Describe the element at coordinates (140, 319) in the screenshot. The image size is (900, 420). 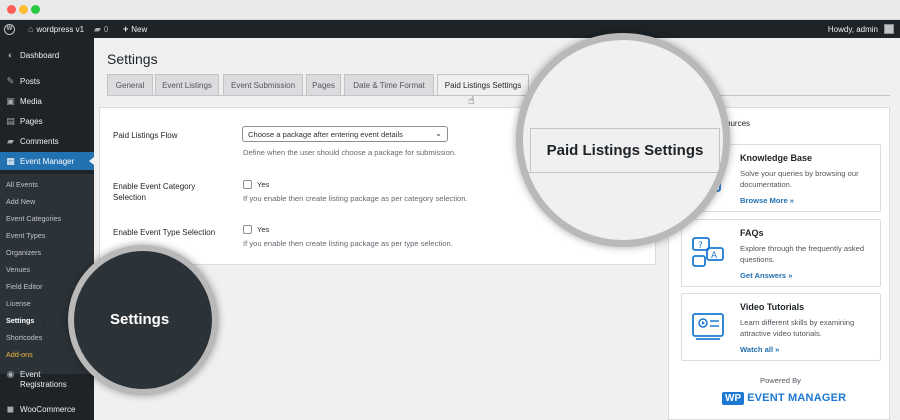
I see `magnified-settings-label: Settings` at that location.